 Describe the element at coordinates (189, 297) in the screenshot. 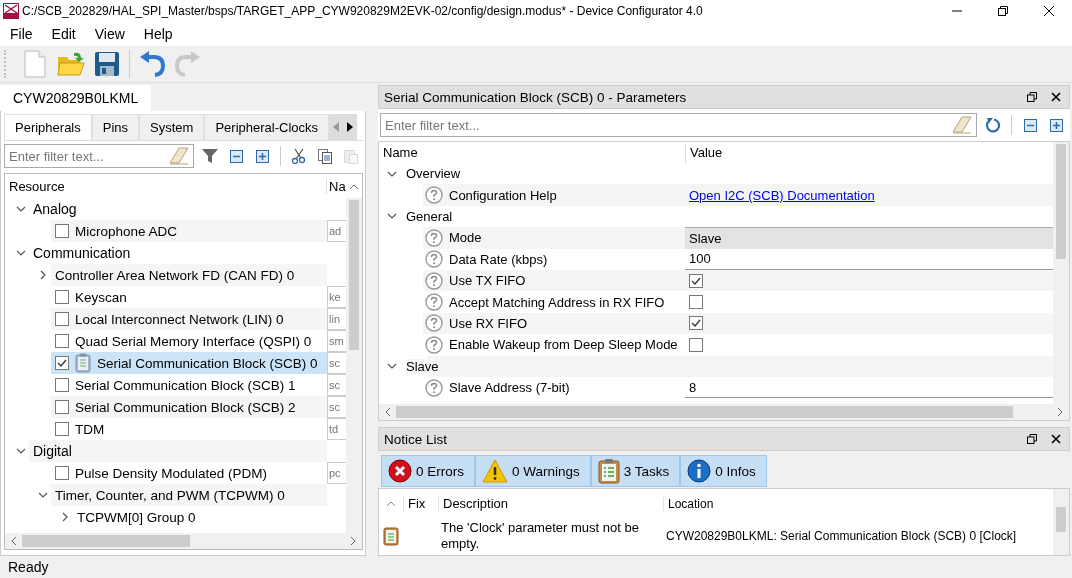

I see `tree-row: Keyscan` at that location.